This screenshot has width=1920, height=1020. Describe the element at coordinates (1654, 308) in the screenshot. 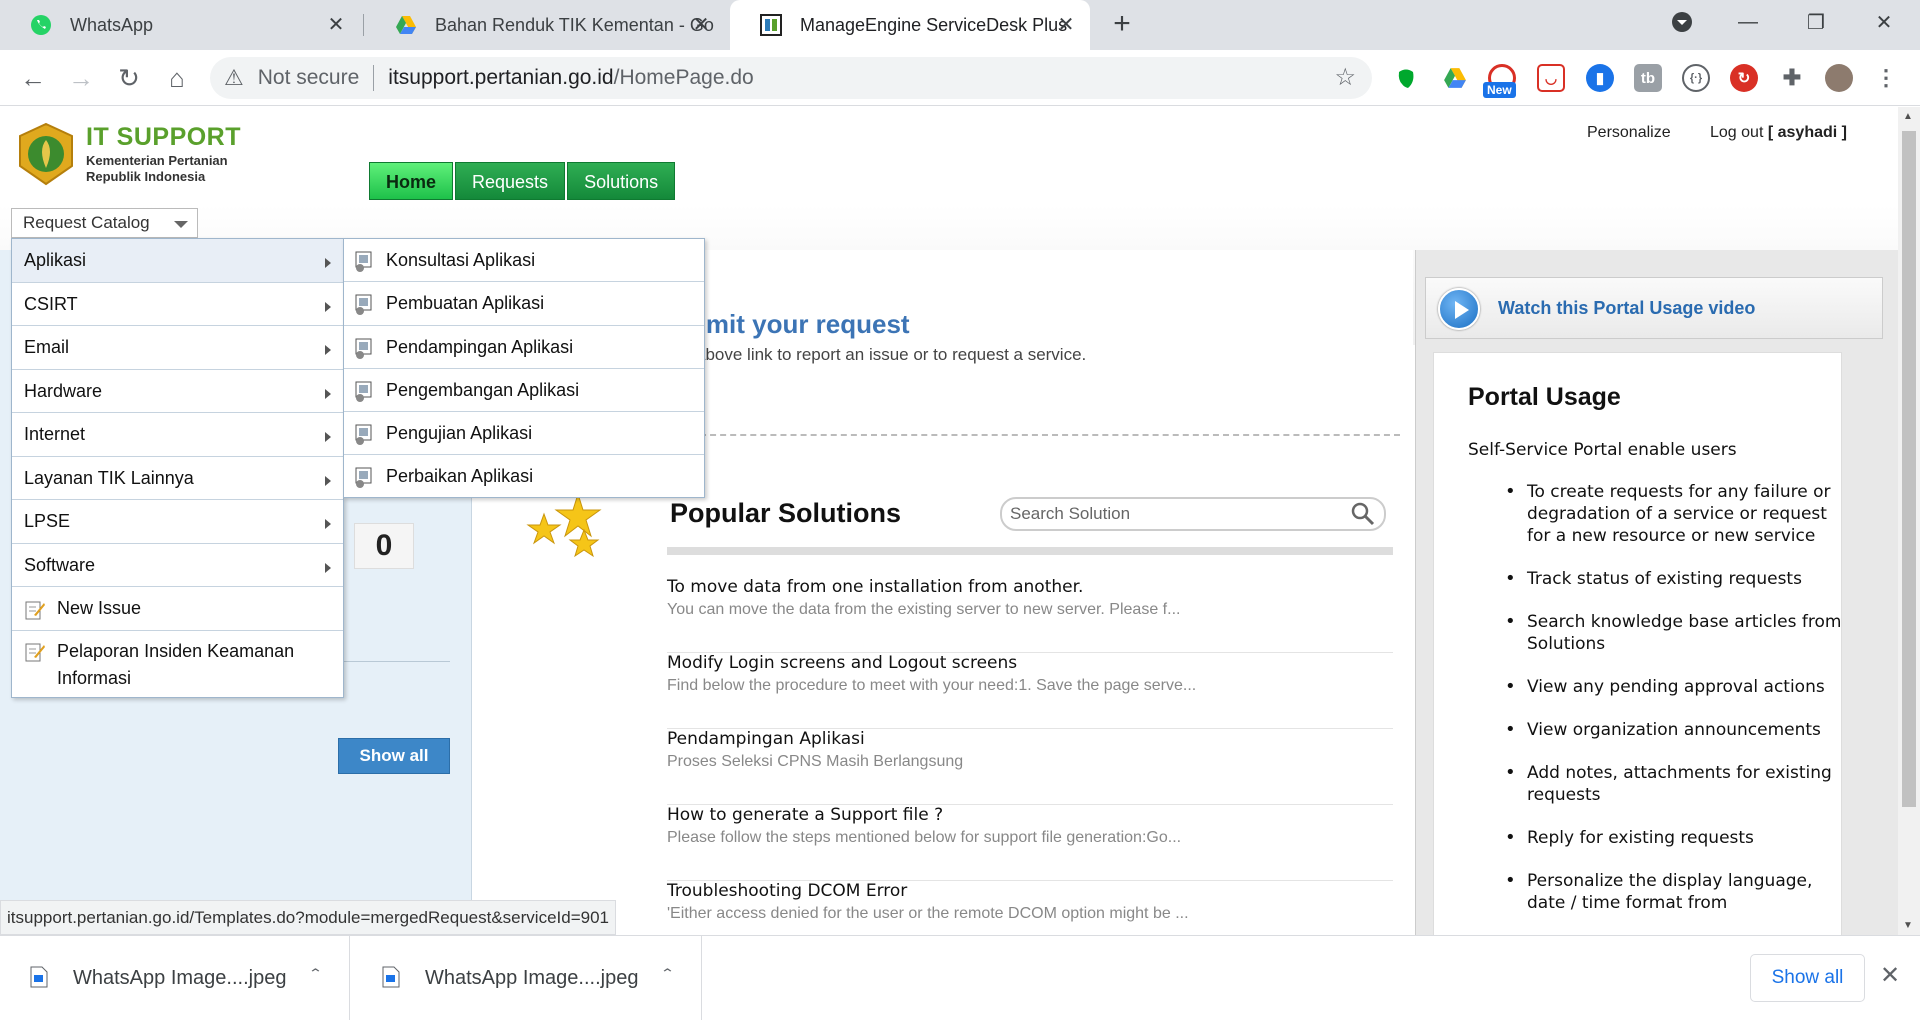

I see `portal-video-link: Watch this Portal Usage video` at that location.